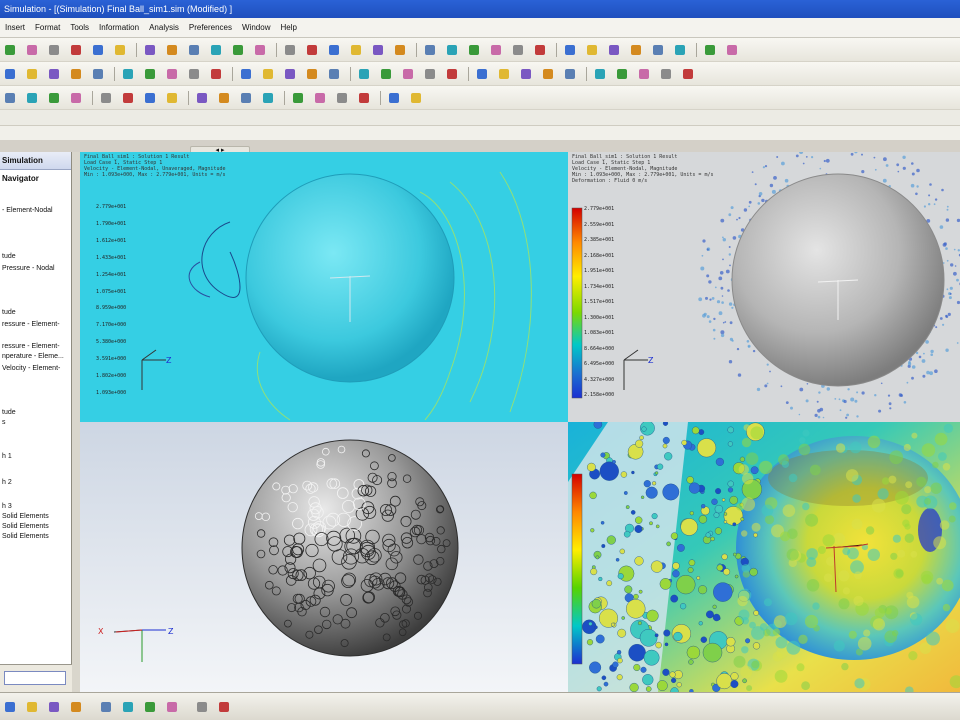  I want to click on navigator-item: Velocity - Element-, so click(31, 368).